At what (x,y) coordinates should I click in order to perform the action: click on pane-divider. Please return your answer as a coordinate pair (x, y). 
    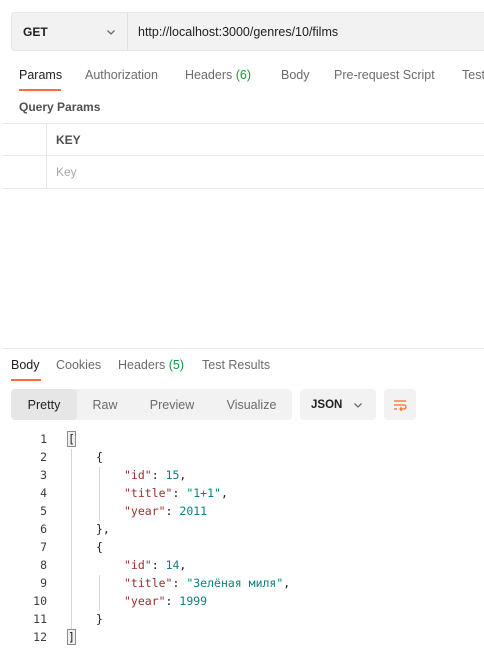
    Looking at the image, I should click on (243, 348).